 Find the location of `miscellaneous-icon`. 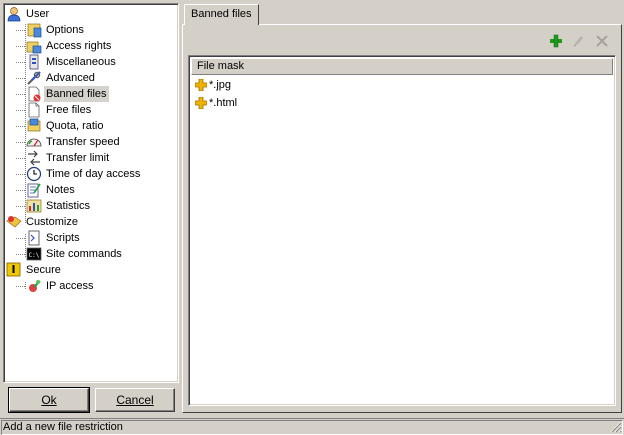

miscellaneous-icon is located at coordinates (34, 62).